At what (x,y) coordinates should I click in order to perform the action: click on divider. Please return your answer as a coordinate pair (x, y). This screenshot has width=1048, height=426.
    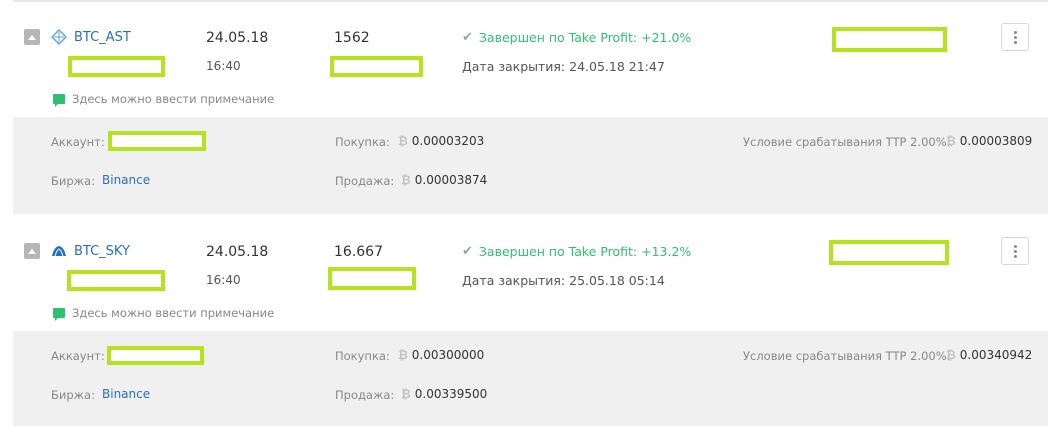
    Looking at the image, I should click on (530, 1).